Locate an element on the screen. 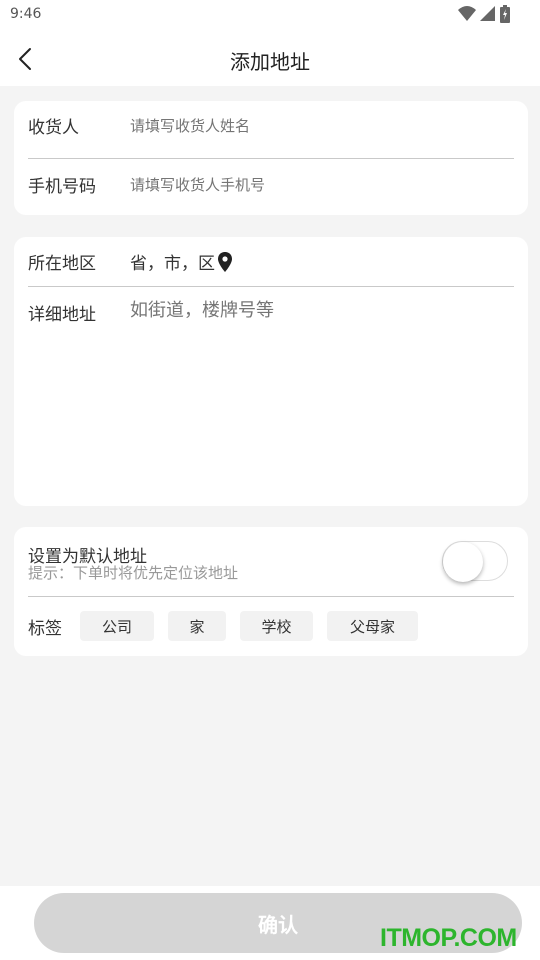  status-icons is located at coordinates (484, 14).